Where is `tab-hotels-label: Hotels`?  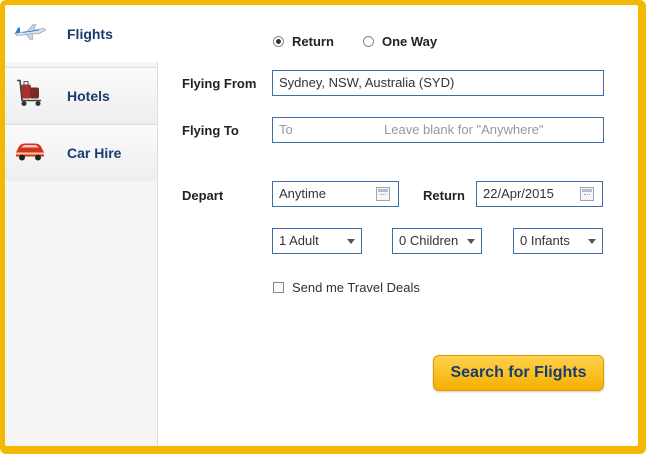 tab-hotels-label: Hotels is located at coordinates (88, 96).